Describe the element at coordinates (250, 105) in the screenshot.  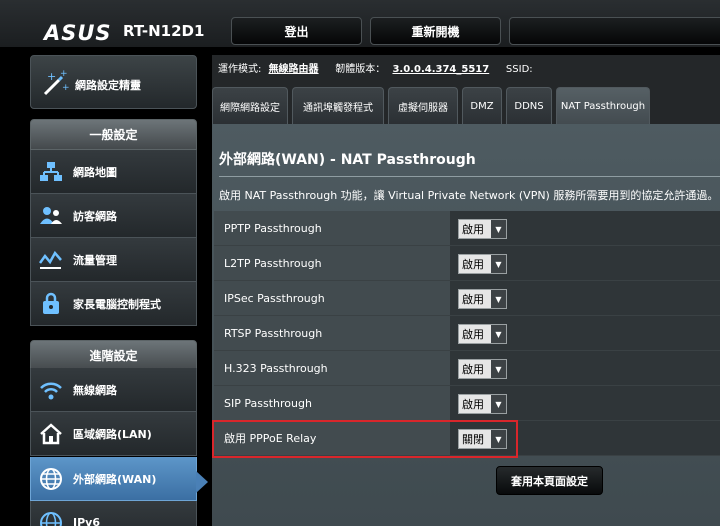
I see `tab-internet-connection: 網際網路設定` at that location.